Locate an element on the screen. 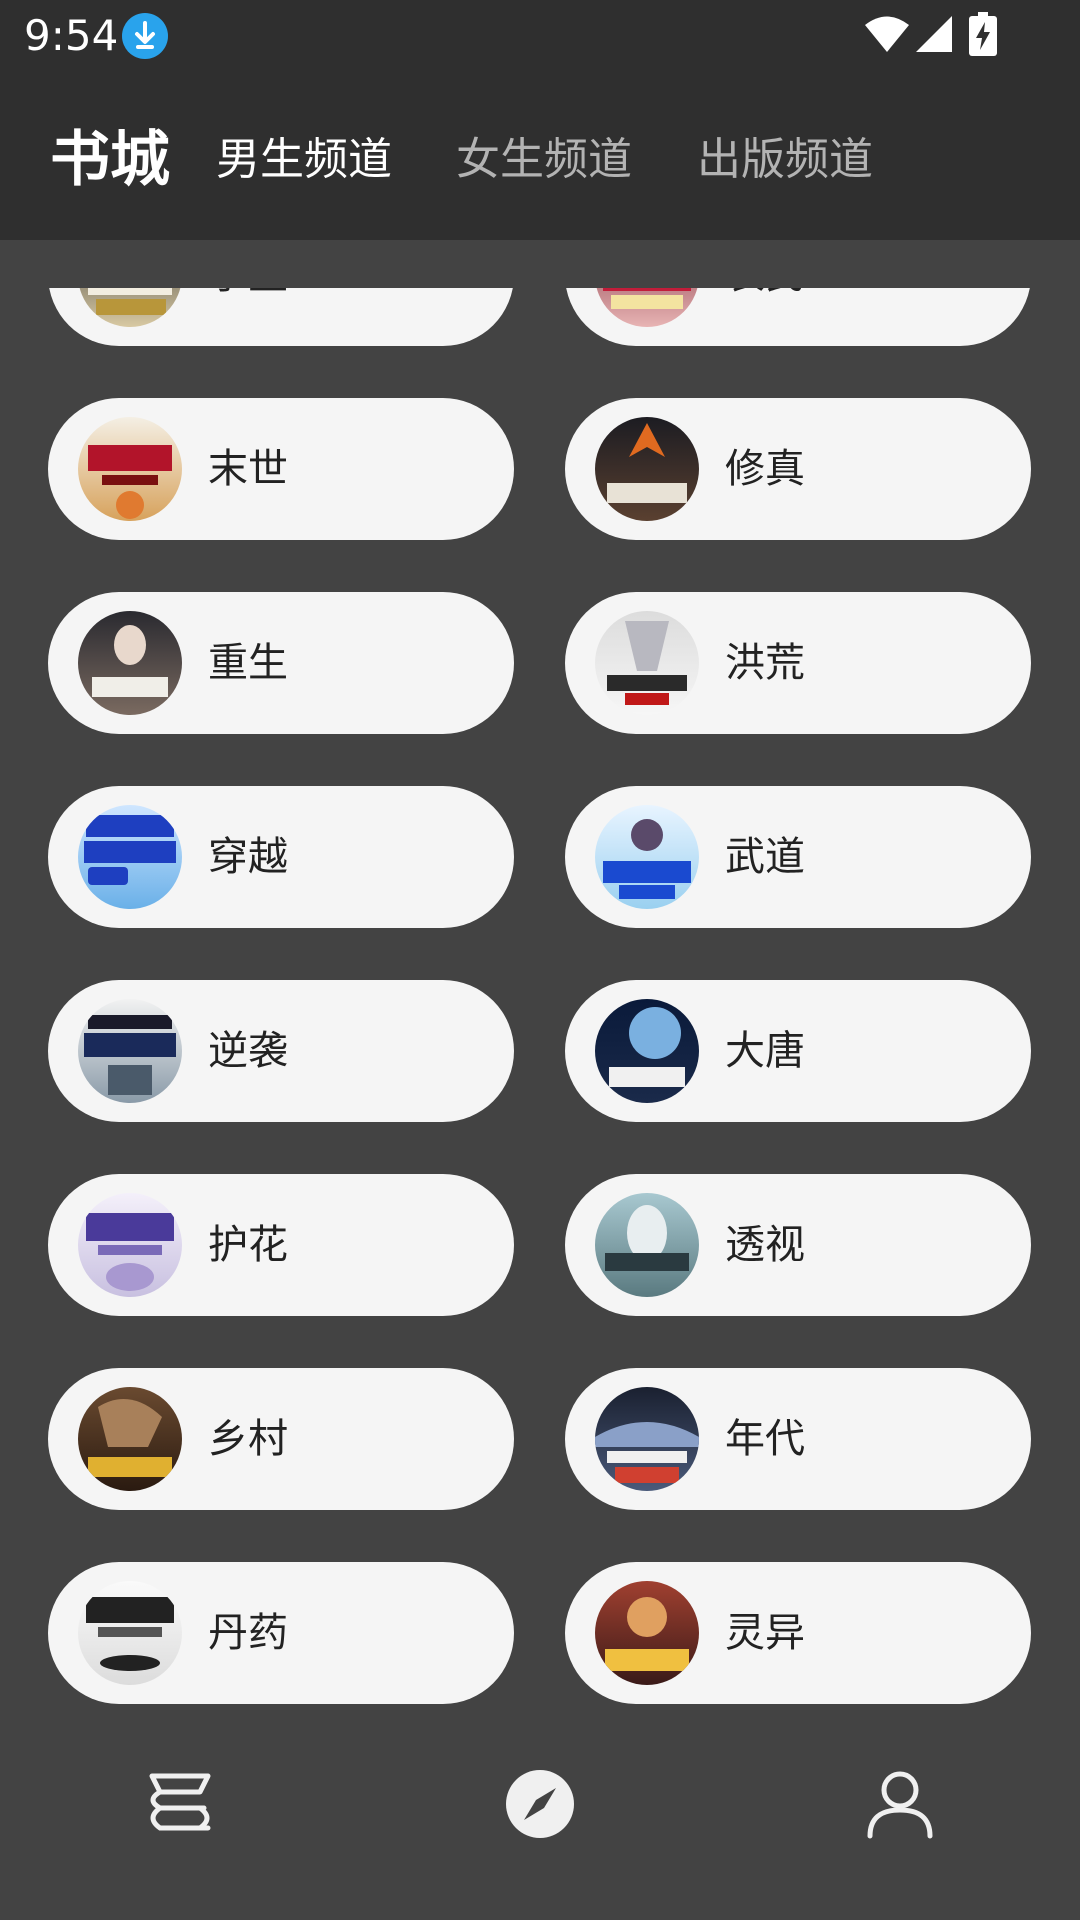  category-label: 乡村 is located at coordinates (248, 1439).